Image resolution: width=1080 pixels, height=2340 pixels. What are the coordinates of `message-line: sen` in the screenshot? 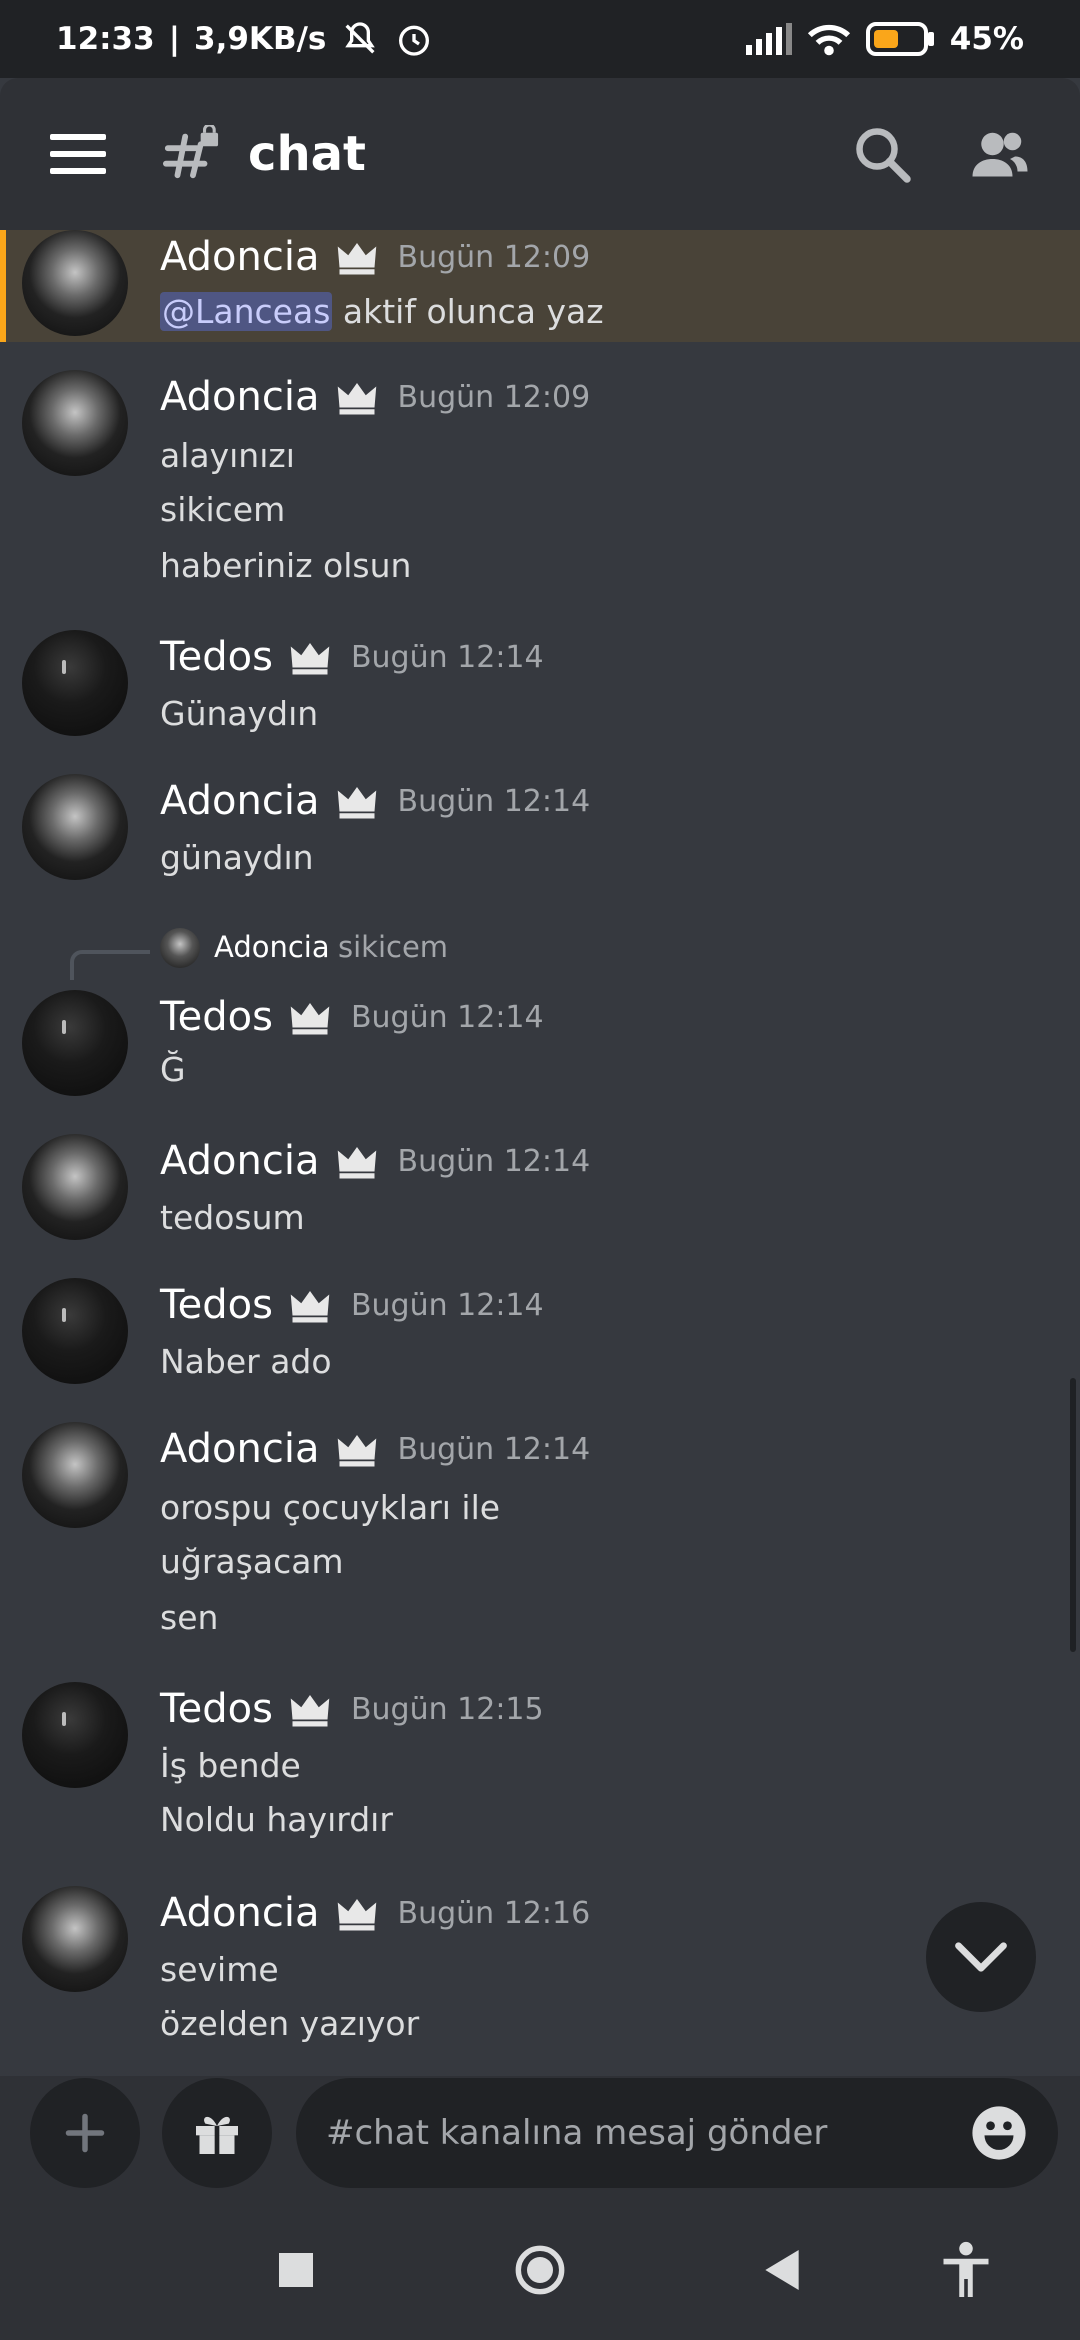 It's located at (189, 1617).